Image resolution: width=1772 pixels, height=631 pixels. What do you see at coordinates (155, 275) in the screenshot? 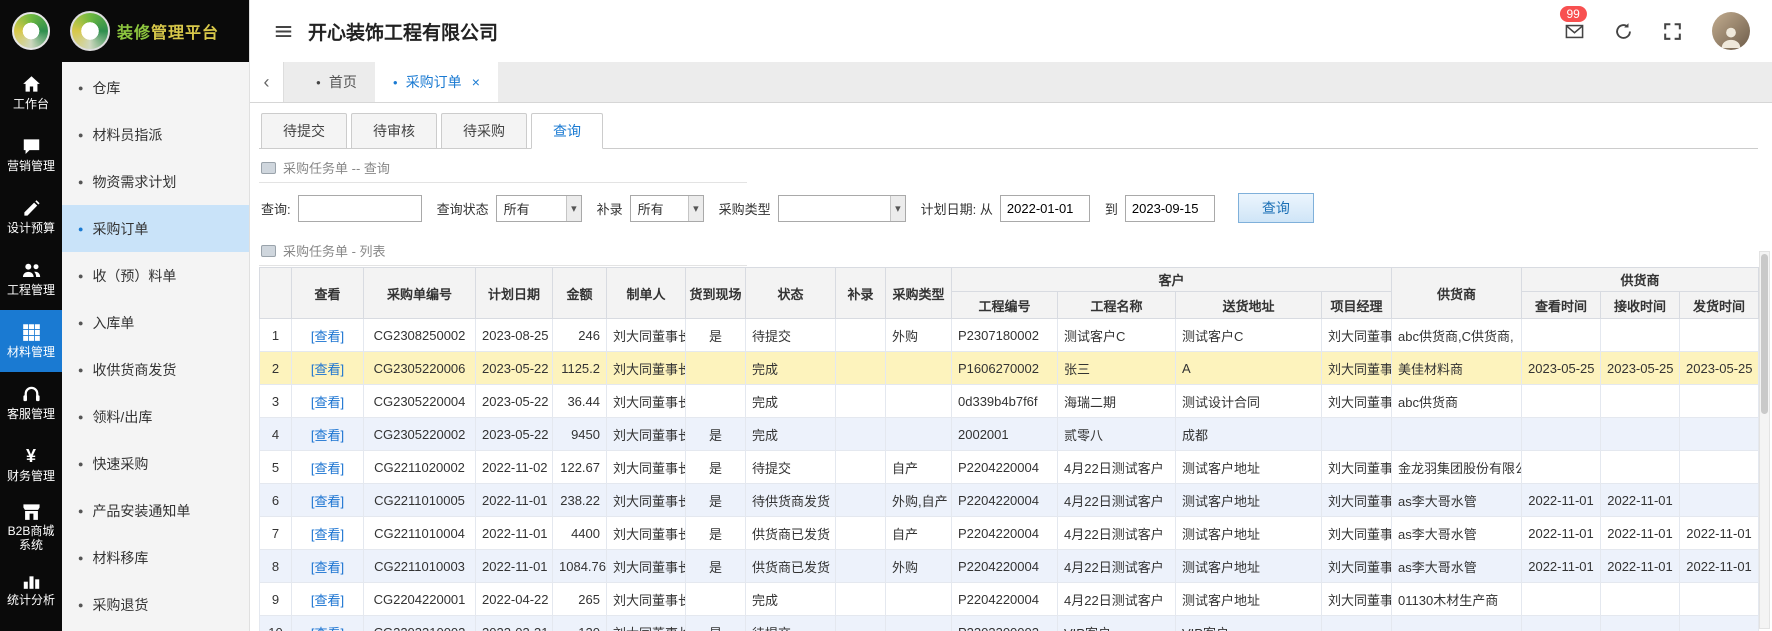
I see `sidebar-item: ● 收（预）料单` at bounding box center [155, 275].